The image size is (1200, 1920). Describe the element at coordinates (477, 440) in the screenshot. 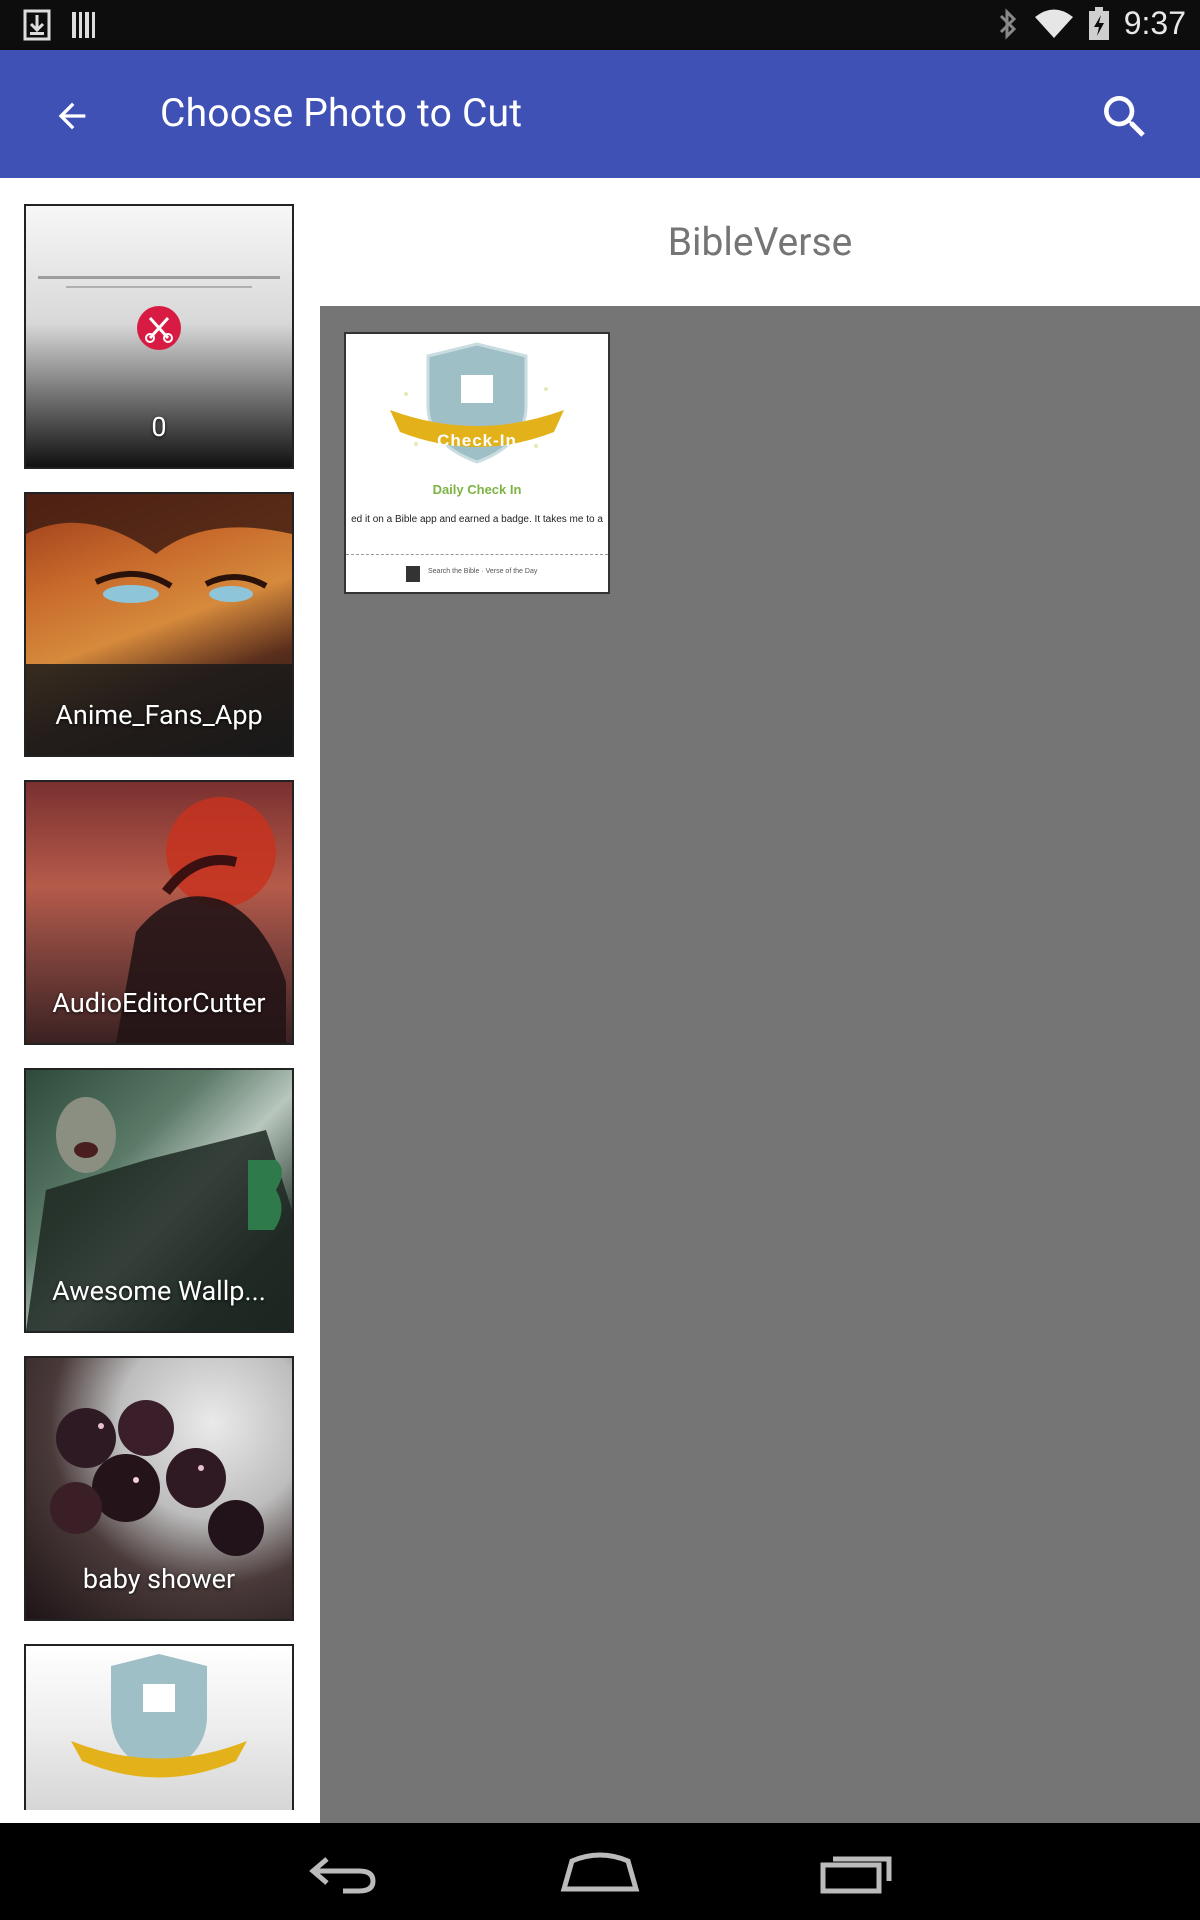

I see `badge-text: Check-In` at that location.